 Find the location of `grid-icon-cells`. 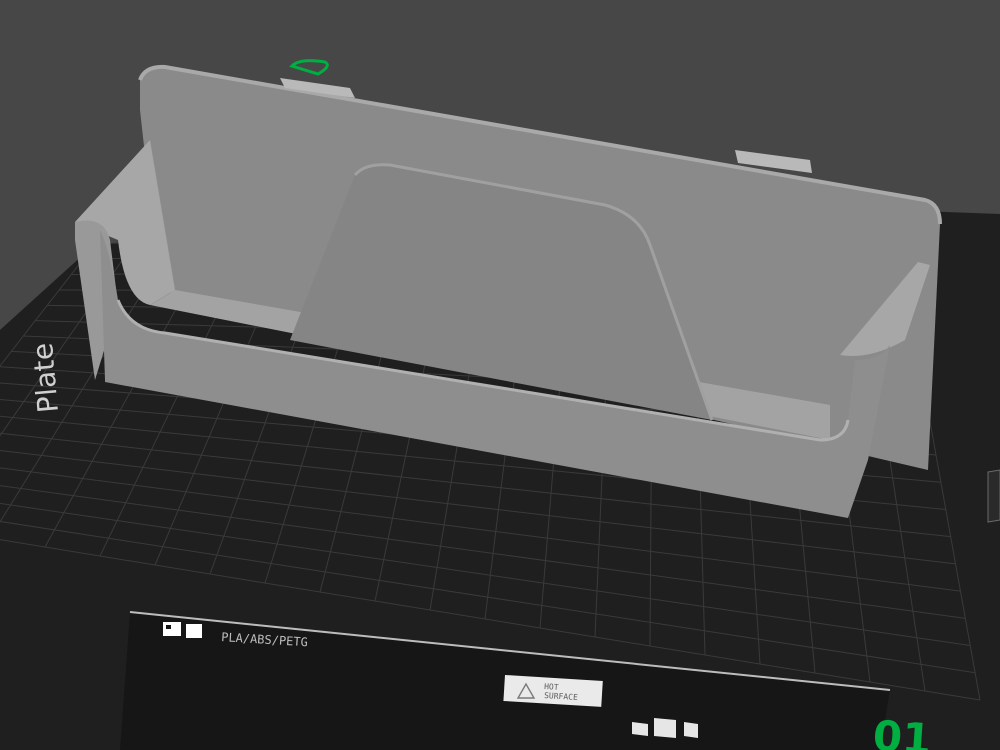

grid-icon-cells is located at coordinates (168, 627).